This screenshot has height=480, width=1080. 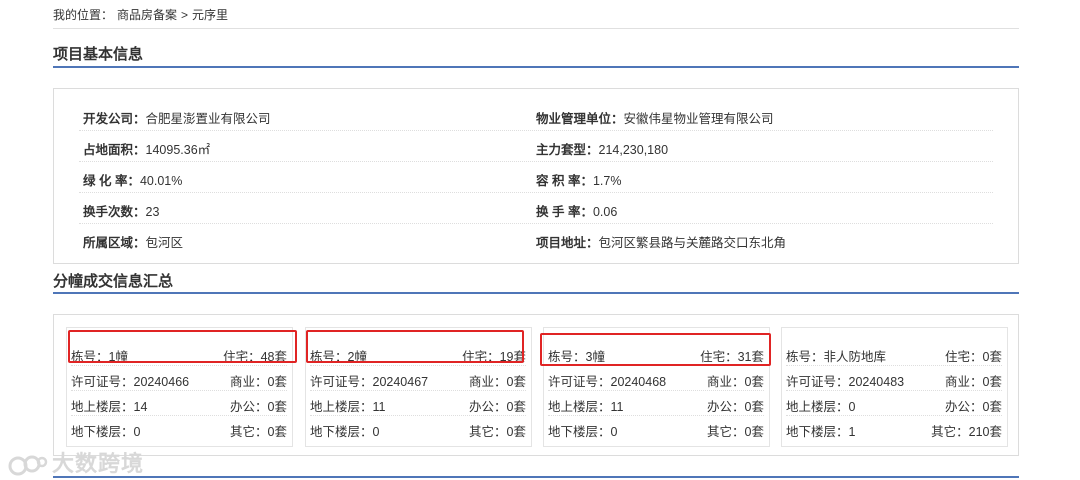 What do you see at coordinates (692, 243) in the screenshot?
I see `project-address-value: 包河区繁县路与关麓路交口东北角` at bounding box center [692, 243].